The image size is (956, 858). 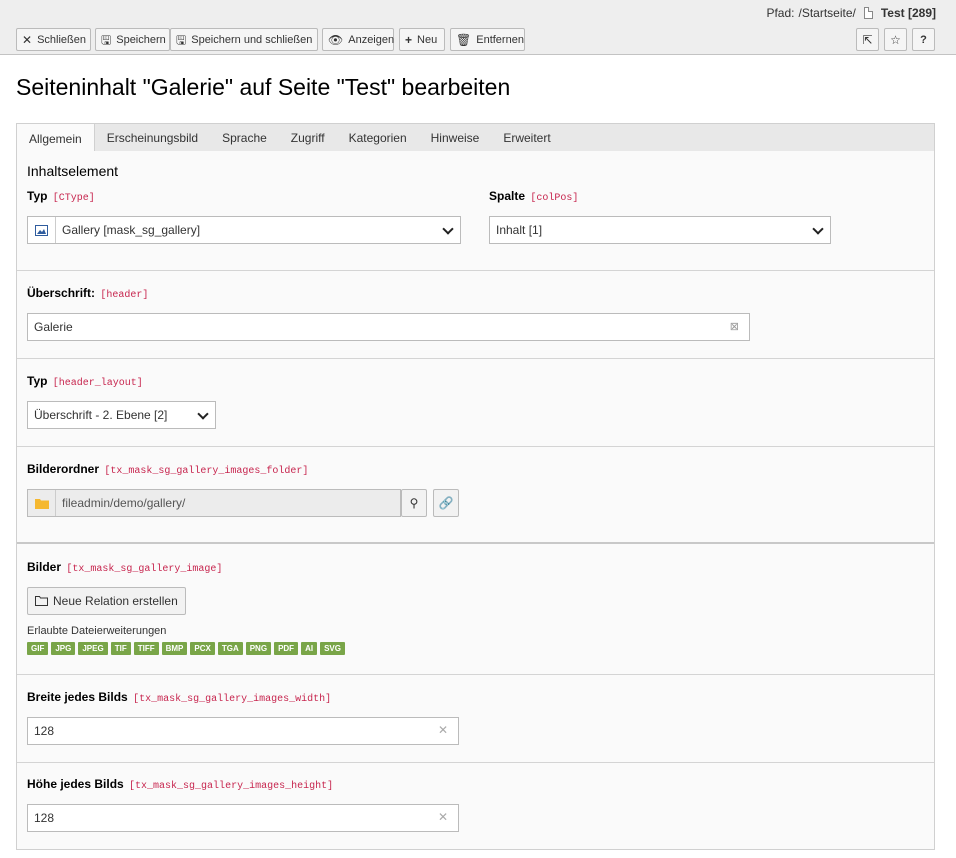 I want to click on save-label: Speichern, so click(x=141, y=39).